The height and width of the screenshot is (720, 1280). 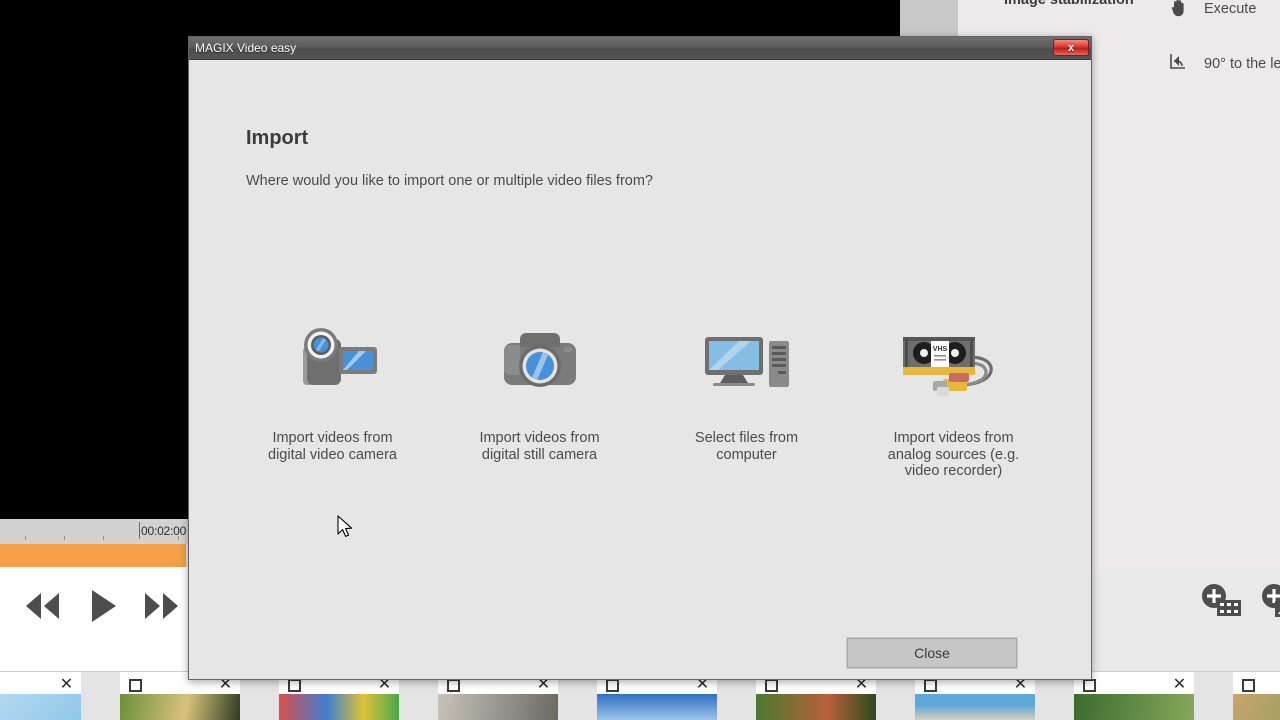 I want to click on page-title: Import, so click(x=277, y=138).